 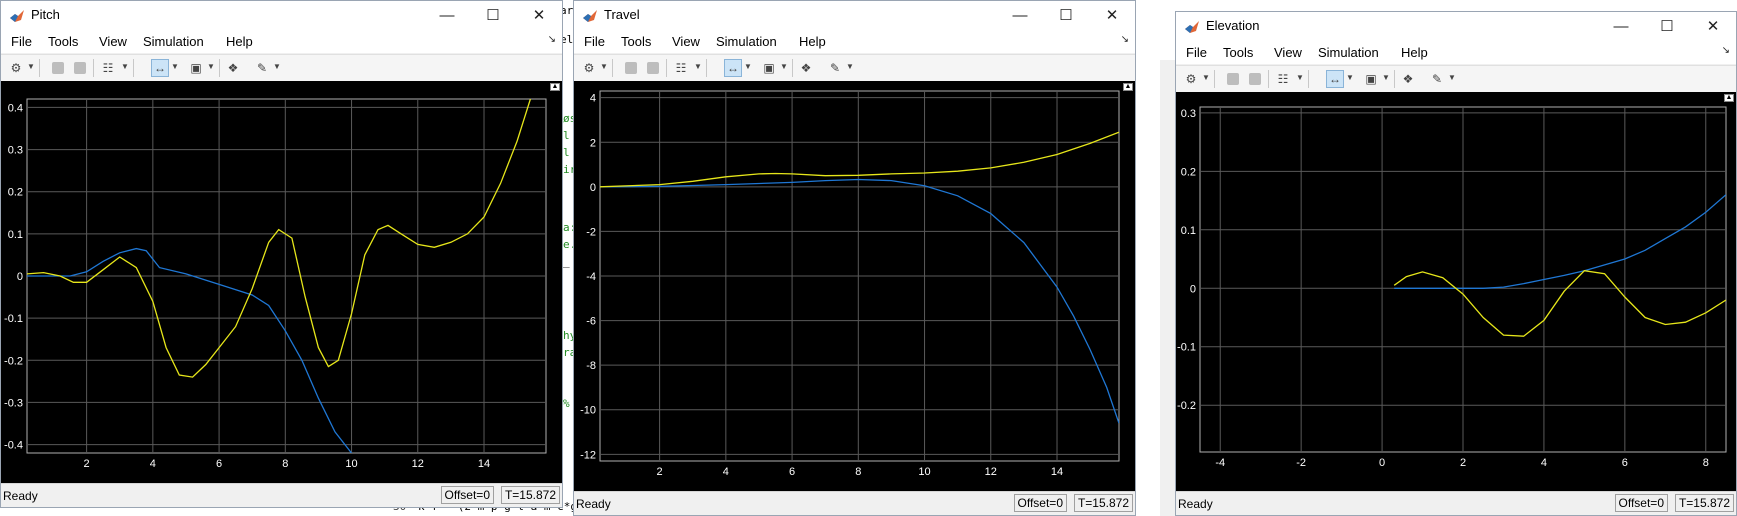 I want to click on title-bar: Pitch — ☐ ✕, so click(x=281, y=16).